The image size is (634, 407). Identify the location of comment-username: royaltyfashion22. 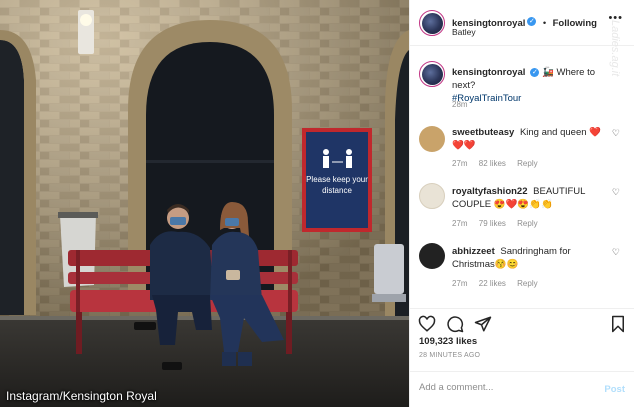
(490, 191).